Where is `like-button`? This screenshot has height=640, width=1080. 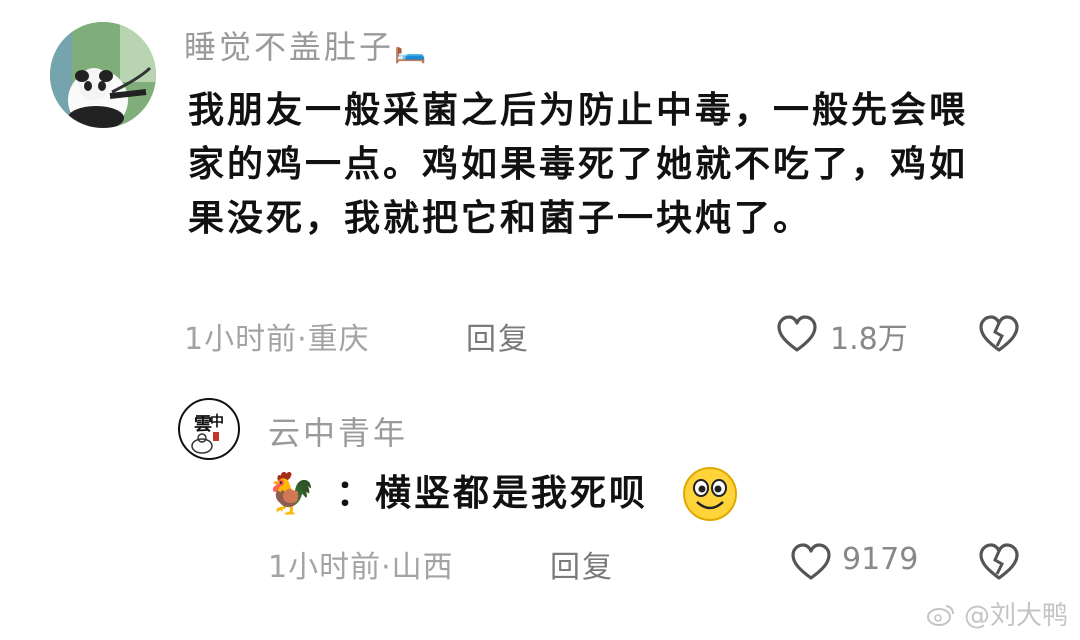
like-button is located at coordinates (797, 336).